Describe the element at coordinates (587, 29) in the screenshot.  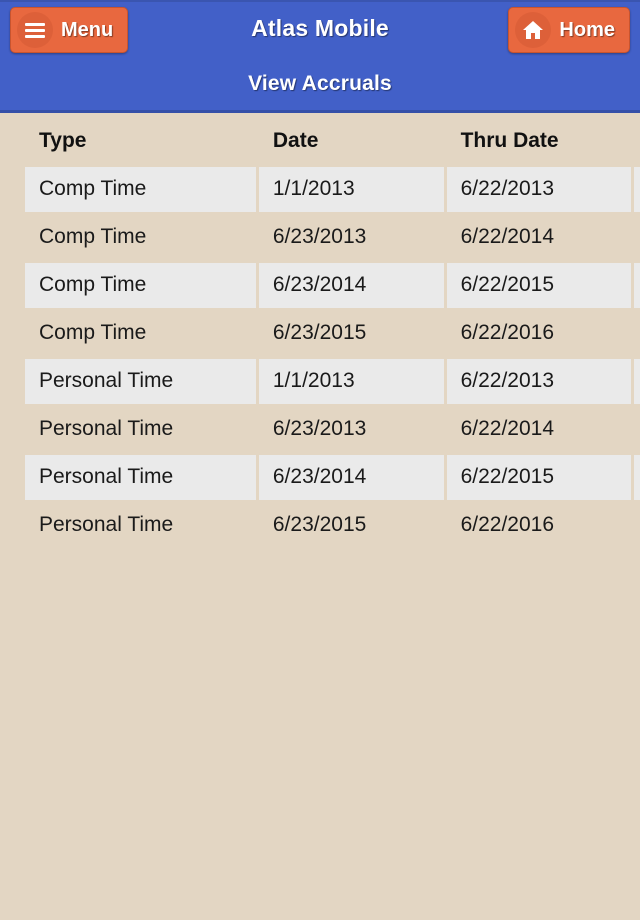
I see `home-button-label: Home` at that location.